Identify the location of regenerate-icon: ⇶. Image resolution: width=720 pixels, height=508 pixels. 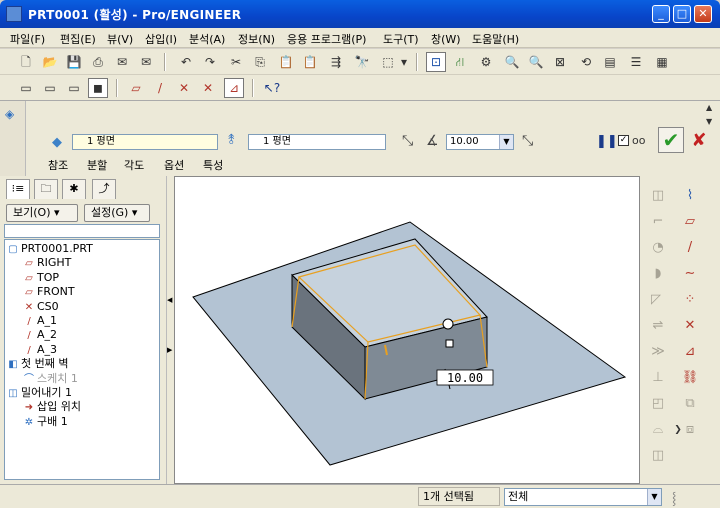
(336, 62).